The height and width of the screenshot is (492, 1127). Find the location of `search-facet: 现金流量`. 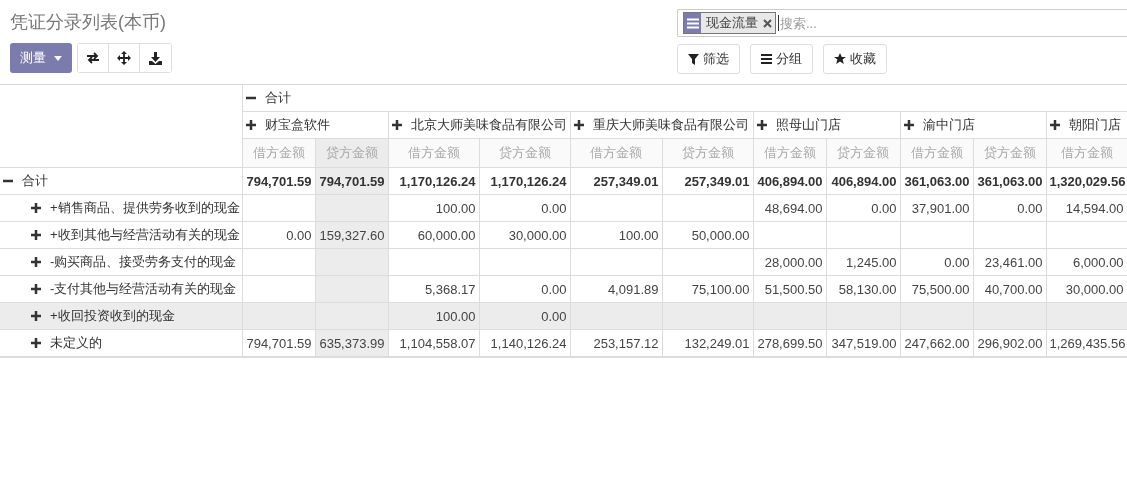

search-facet: 现金流量 is located at coordinates (729, 23).